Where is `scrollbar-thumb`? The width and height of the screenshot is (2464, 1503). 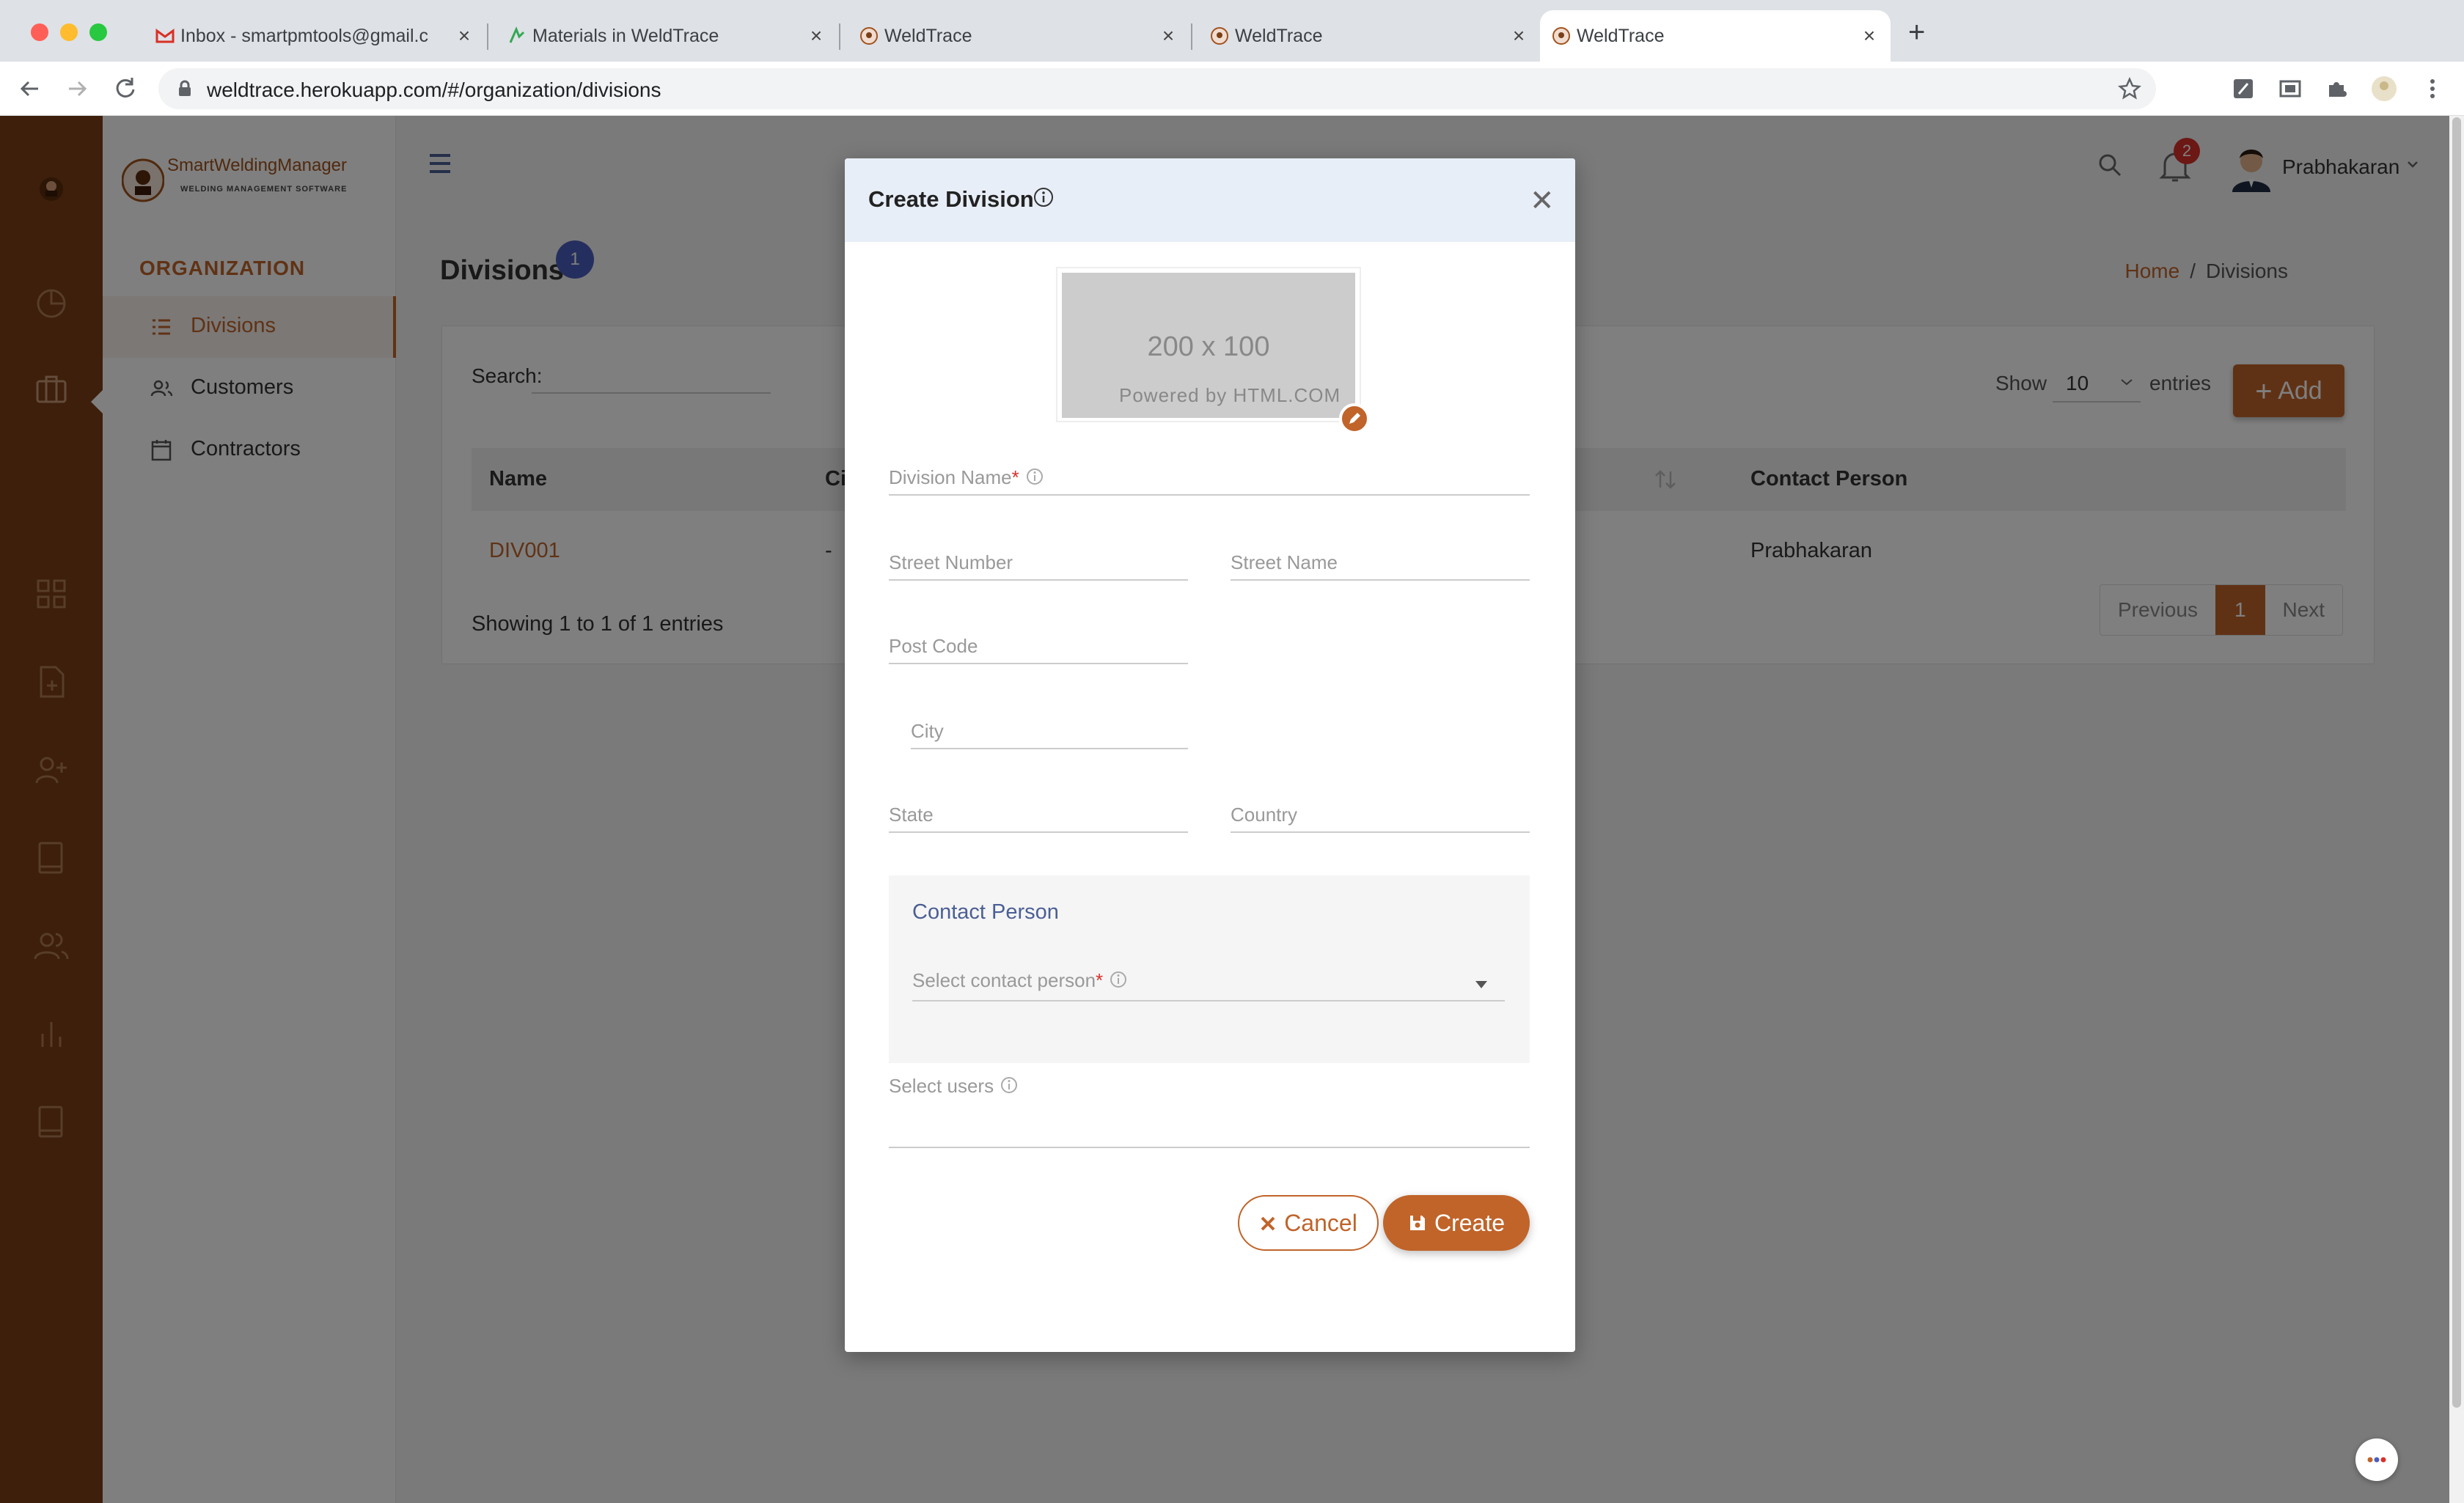 scrollbar-thumb is located at coordinates (2456, 763).